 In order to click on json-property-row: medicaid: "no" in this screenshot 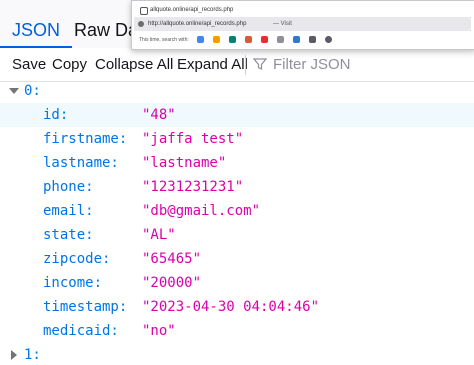, I will do `click(237, 331)`.